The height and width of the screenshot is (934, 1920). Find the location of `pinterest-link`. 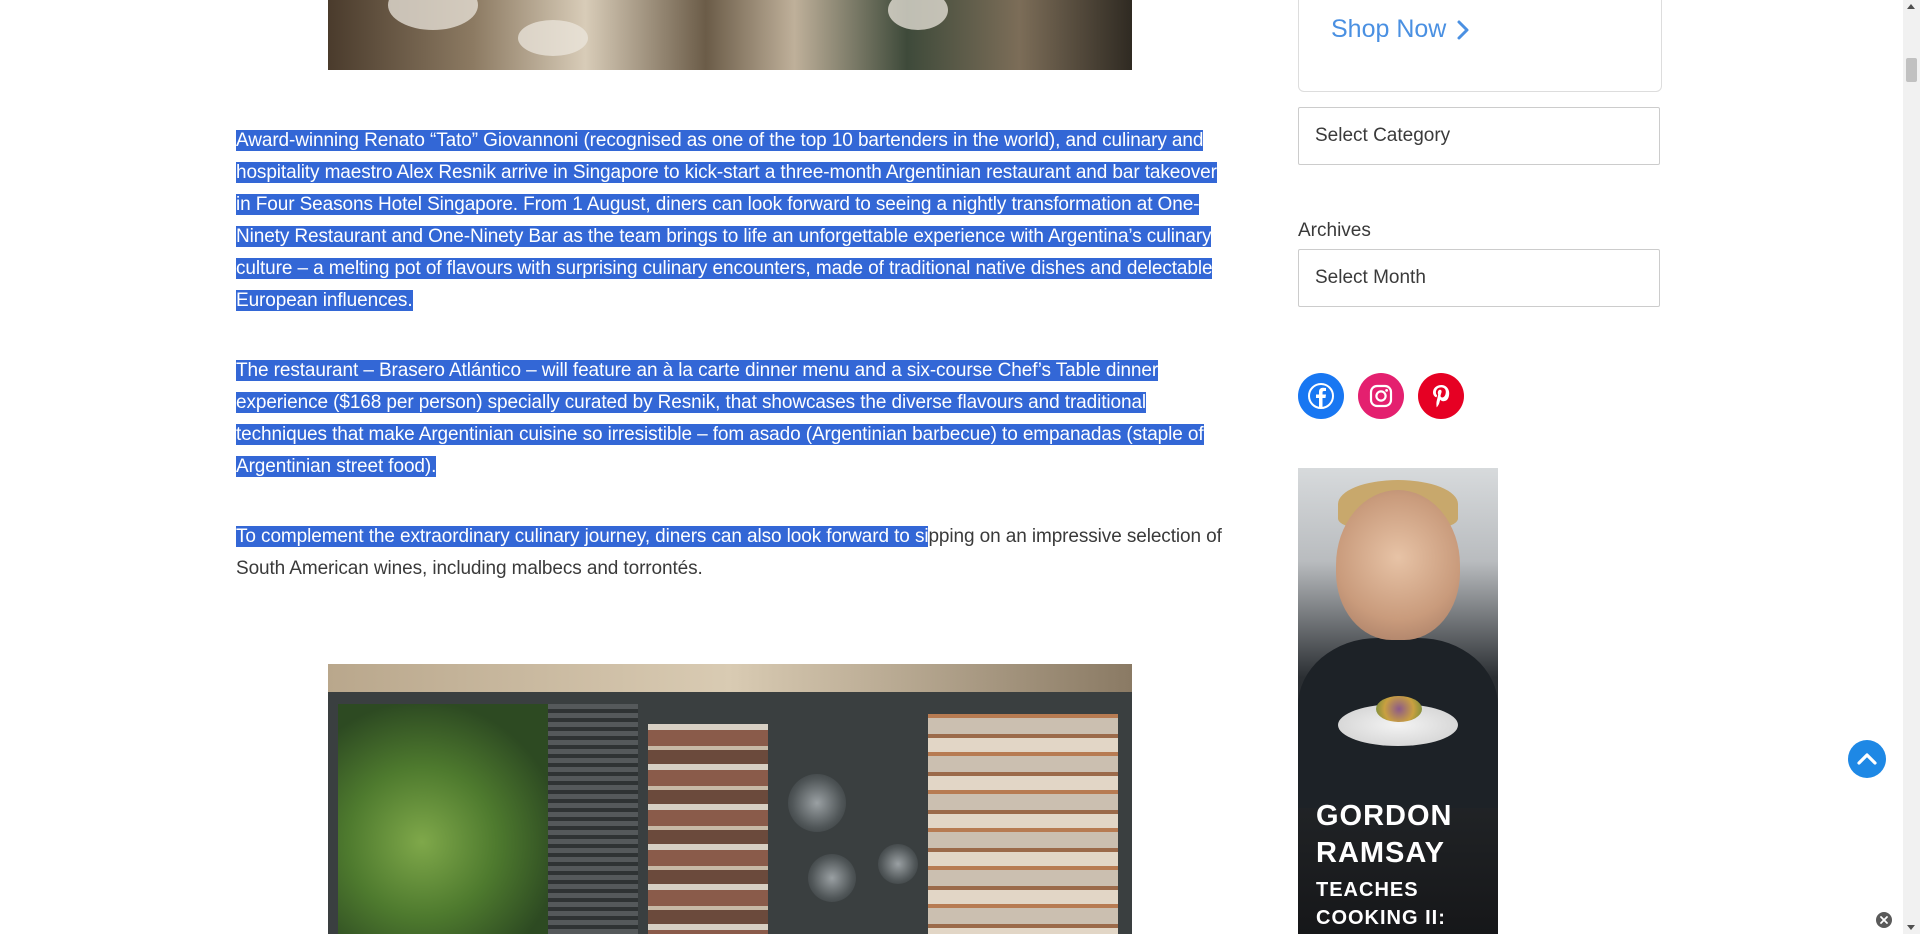

pinterest-link is located at coordinates (1441, 396).